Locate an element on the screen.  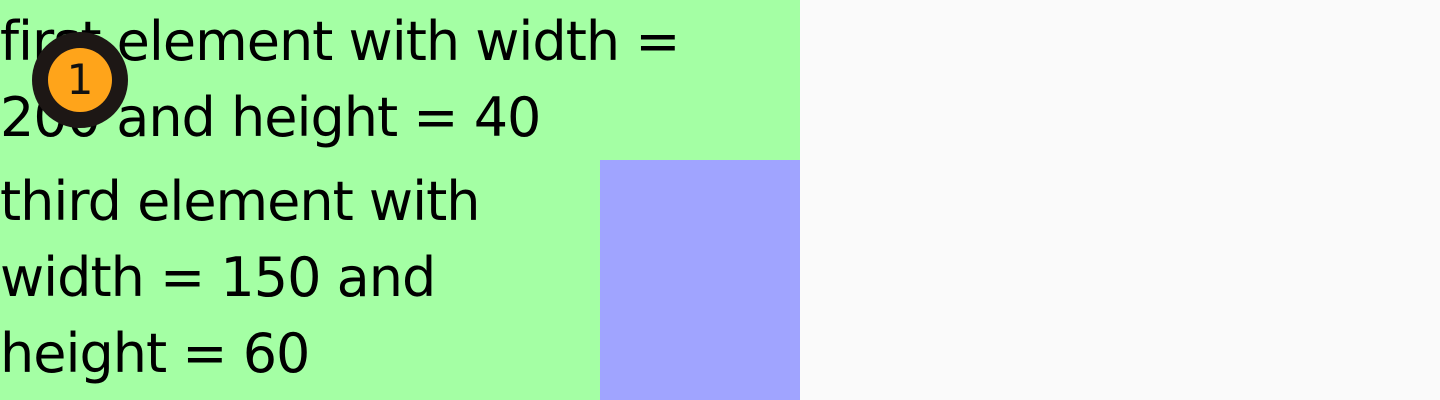
step-badge-number: 1 is located at coordinates (80, 80).